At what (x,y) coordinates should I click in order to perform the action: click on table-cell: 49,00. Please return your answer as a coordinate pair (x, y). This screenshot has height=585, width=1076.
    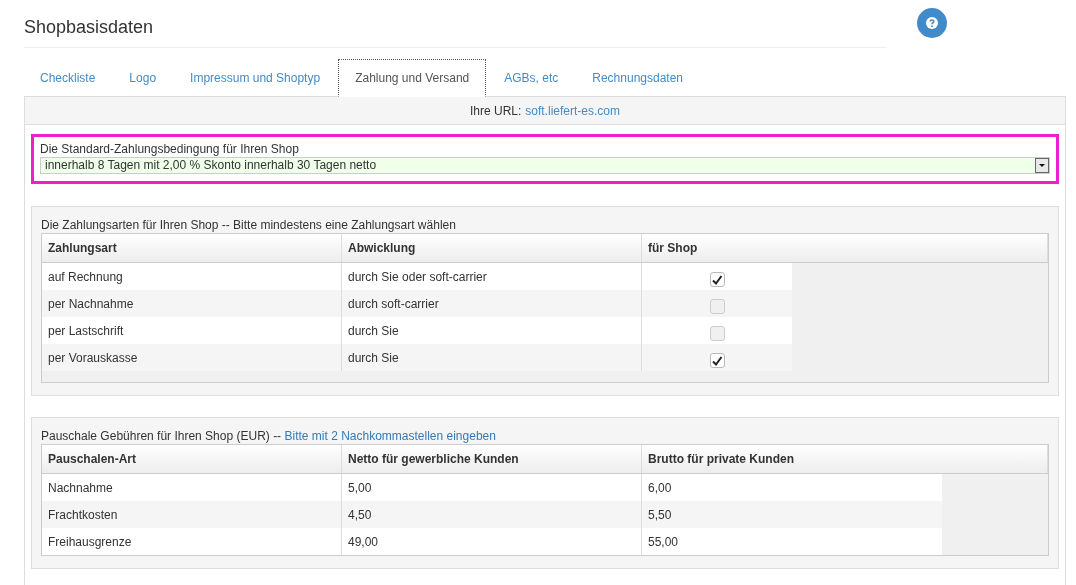
    Looking at the image, I should click on (492, 541).